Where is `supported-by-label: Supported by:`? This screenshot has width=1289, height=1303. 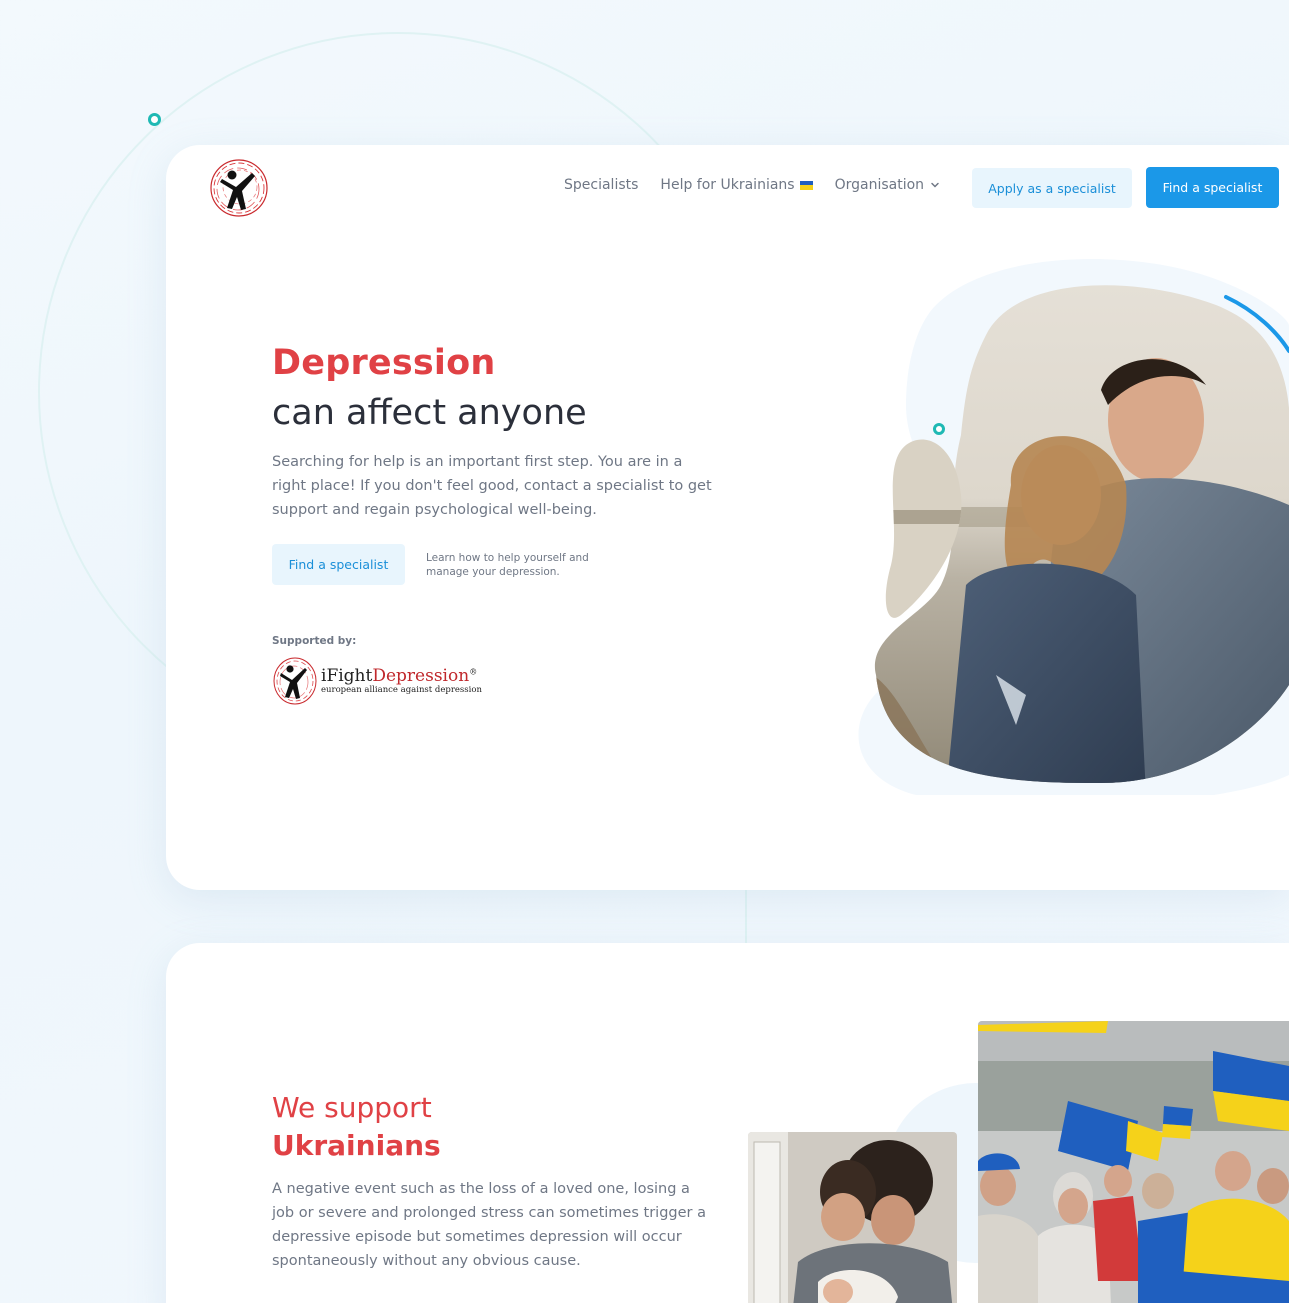 supported-by-label: Supported by: is located at coordinates (314, 641).